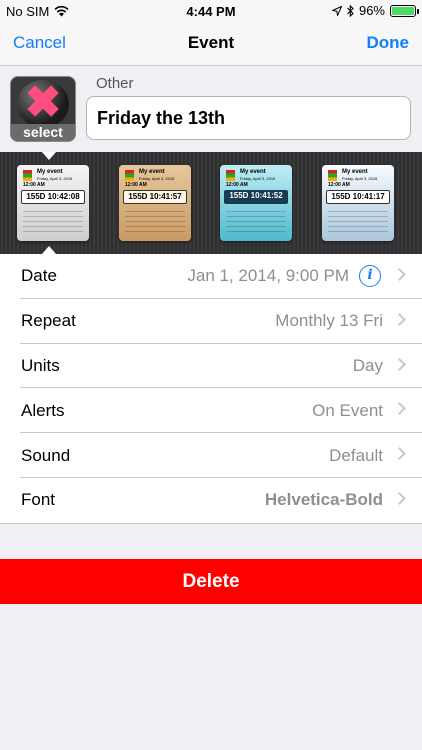 The image size is (422, 750). Describe the element at coordinates (211, 11) in the screenshot. I see `status-bar: No SIM 4:44 PM 96%` at that location.